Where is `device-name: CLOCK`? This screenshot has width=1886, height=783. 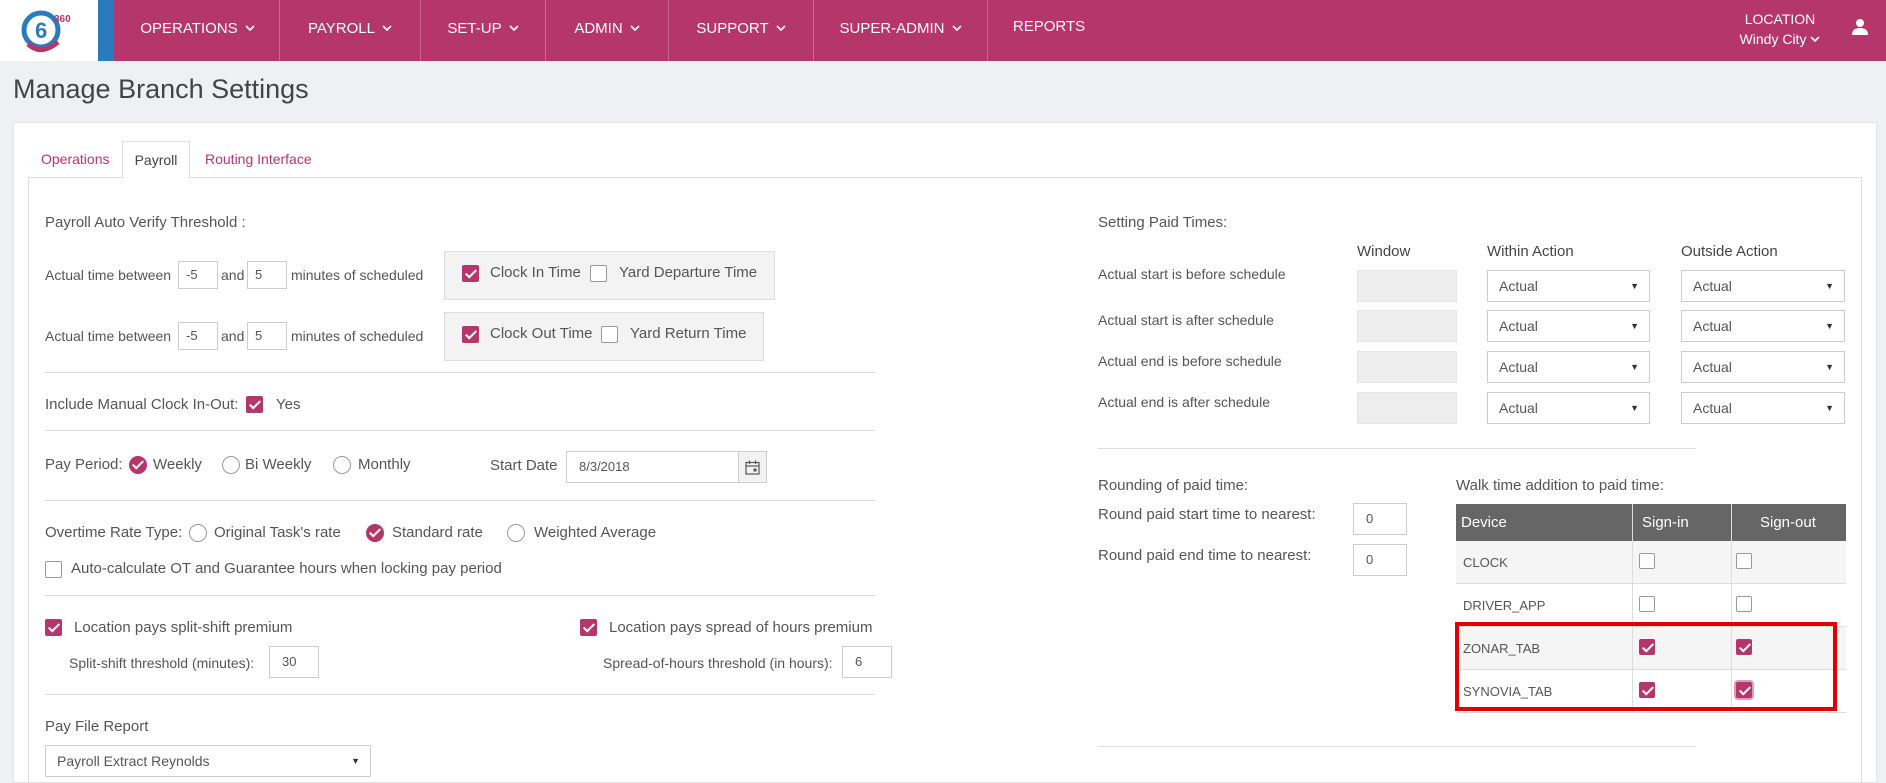
device-name: CLOCK is located at coordinates (1485, 562).